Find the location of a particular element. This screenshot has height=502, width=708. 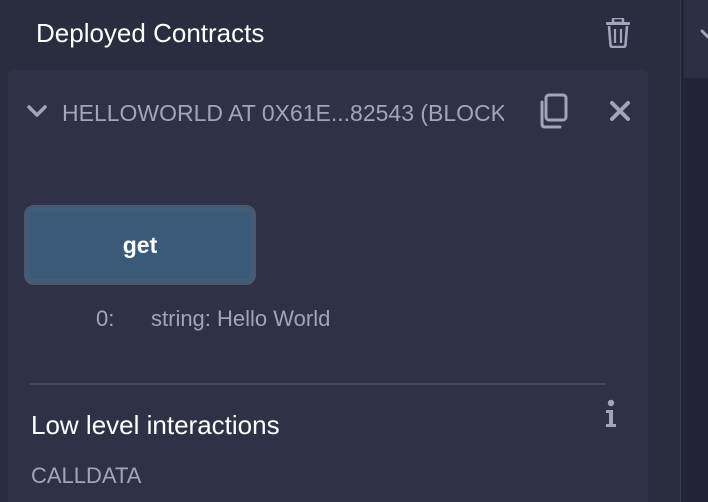

close-icon is located at coordinates (620, 111).